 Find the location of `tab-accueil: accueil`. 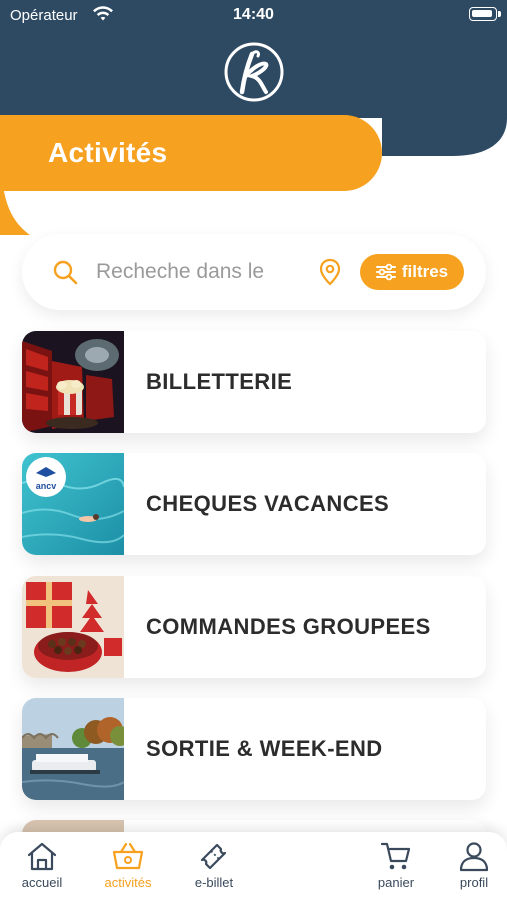

tab-accueil: accueil is located at coordinates (42, 865).